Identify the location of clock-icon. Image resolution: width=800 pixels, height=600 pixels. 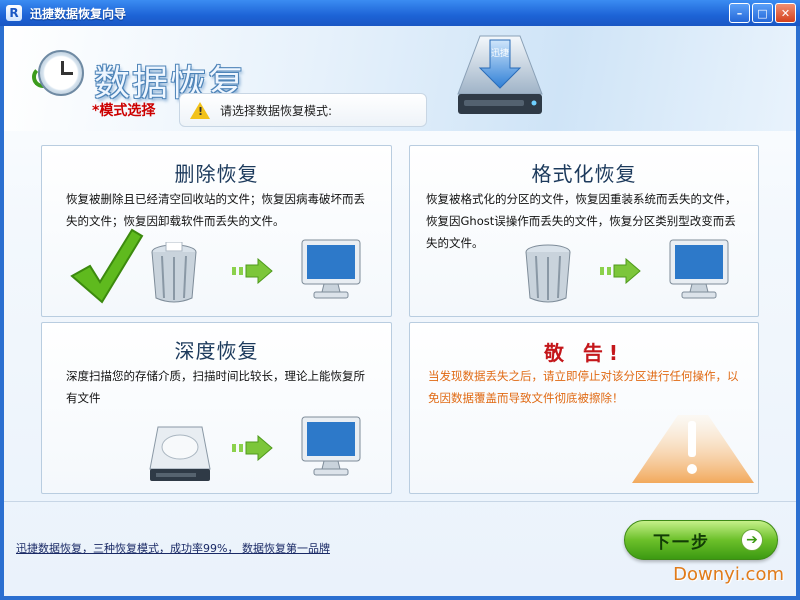
(61, 73).